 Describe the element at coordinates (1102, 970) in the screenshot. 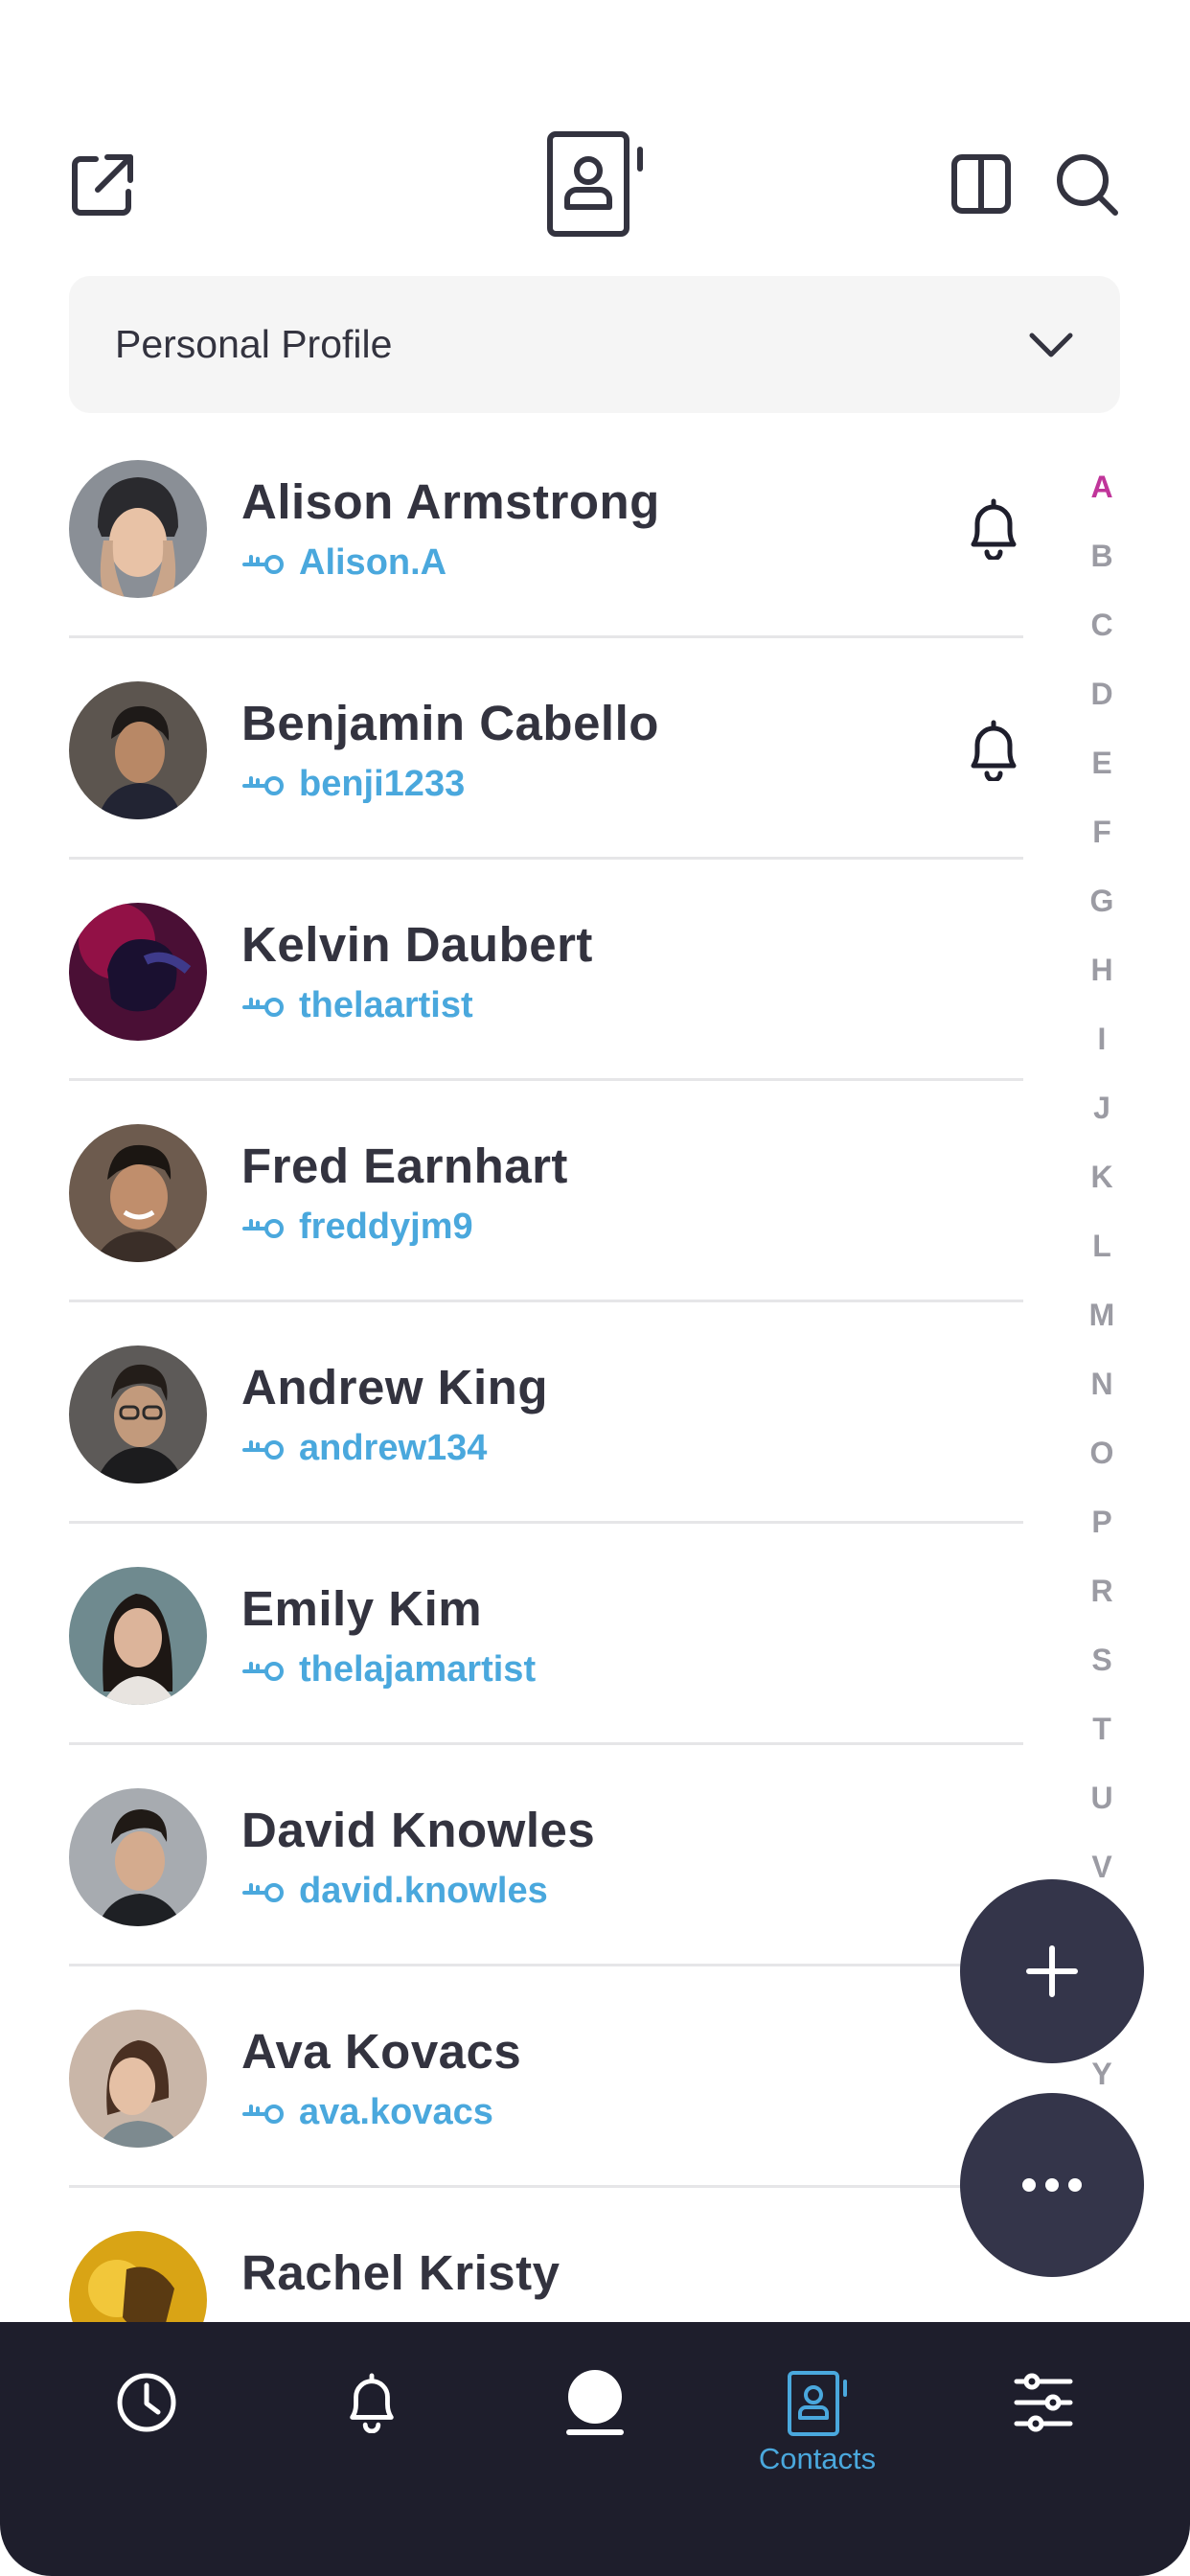

I see `alphabet-index-letter: H` at that location.